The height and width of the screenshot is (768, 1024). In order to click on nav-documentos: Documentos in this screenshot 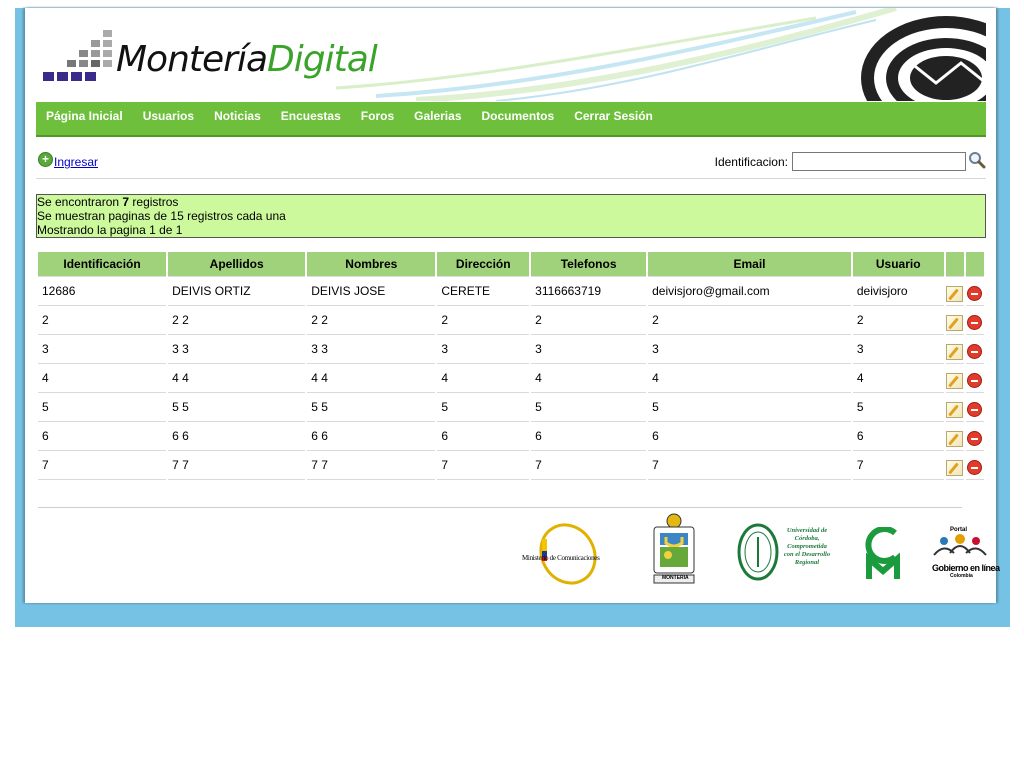, I will do `click(518, 116)`.